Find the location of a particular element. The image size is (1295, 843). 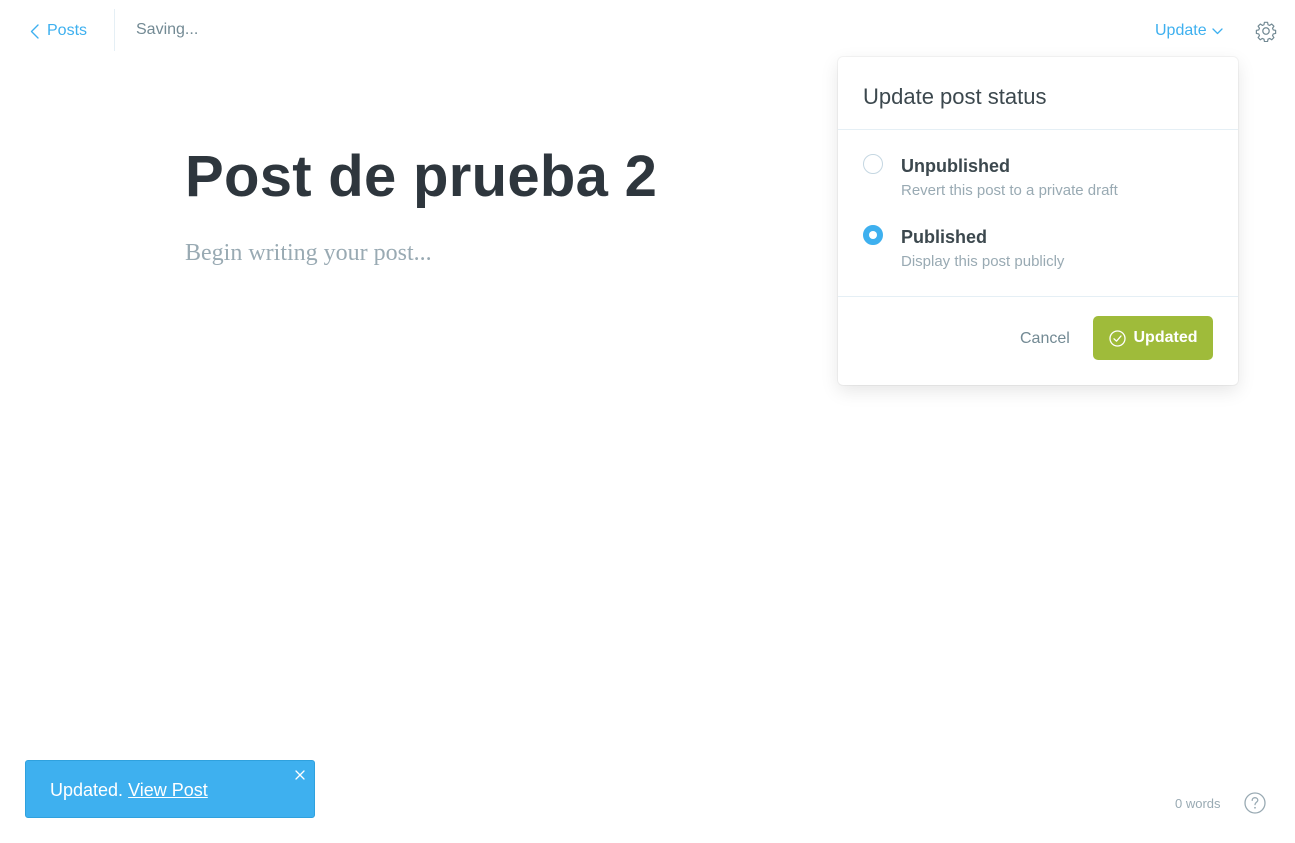

post-title: Post de prueba 2 is located at coordinates (421, 176).